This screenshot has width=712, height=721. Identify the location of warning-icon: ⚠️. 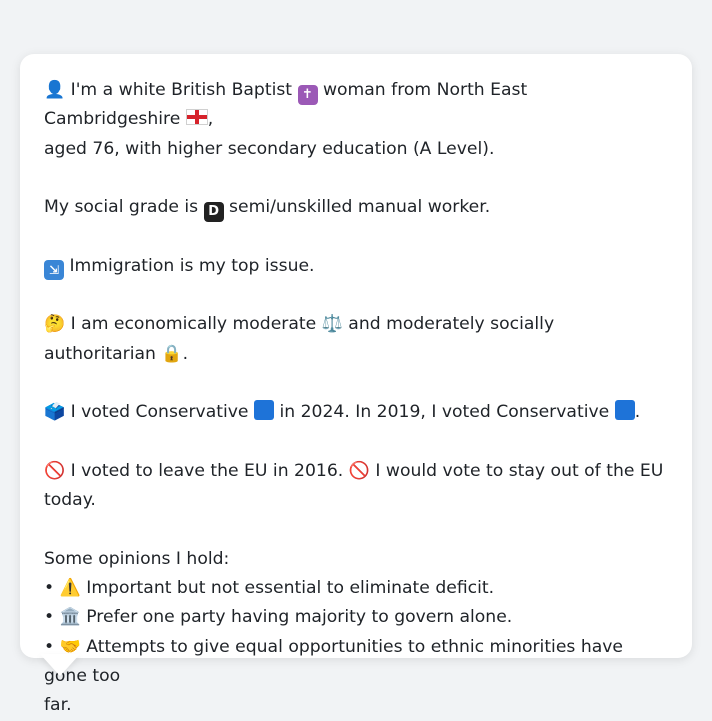
(70, 588).